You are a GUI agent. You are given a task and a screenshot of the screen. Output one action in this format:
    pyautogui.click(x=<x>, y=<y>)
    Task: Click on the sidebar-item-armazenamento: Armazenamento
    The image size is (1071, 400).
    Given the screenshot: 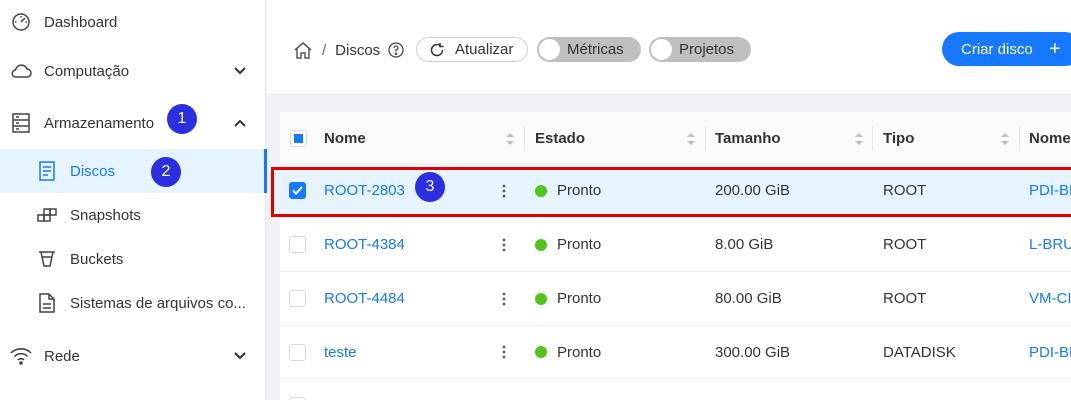 What is the action you would take?
    pyautogui.click(x=133, y=123)
    